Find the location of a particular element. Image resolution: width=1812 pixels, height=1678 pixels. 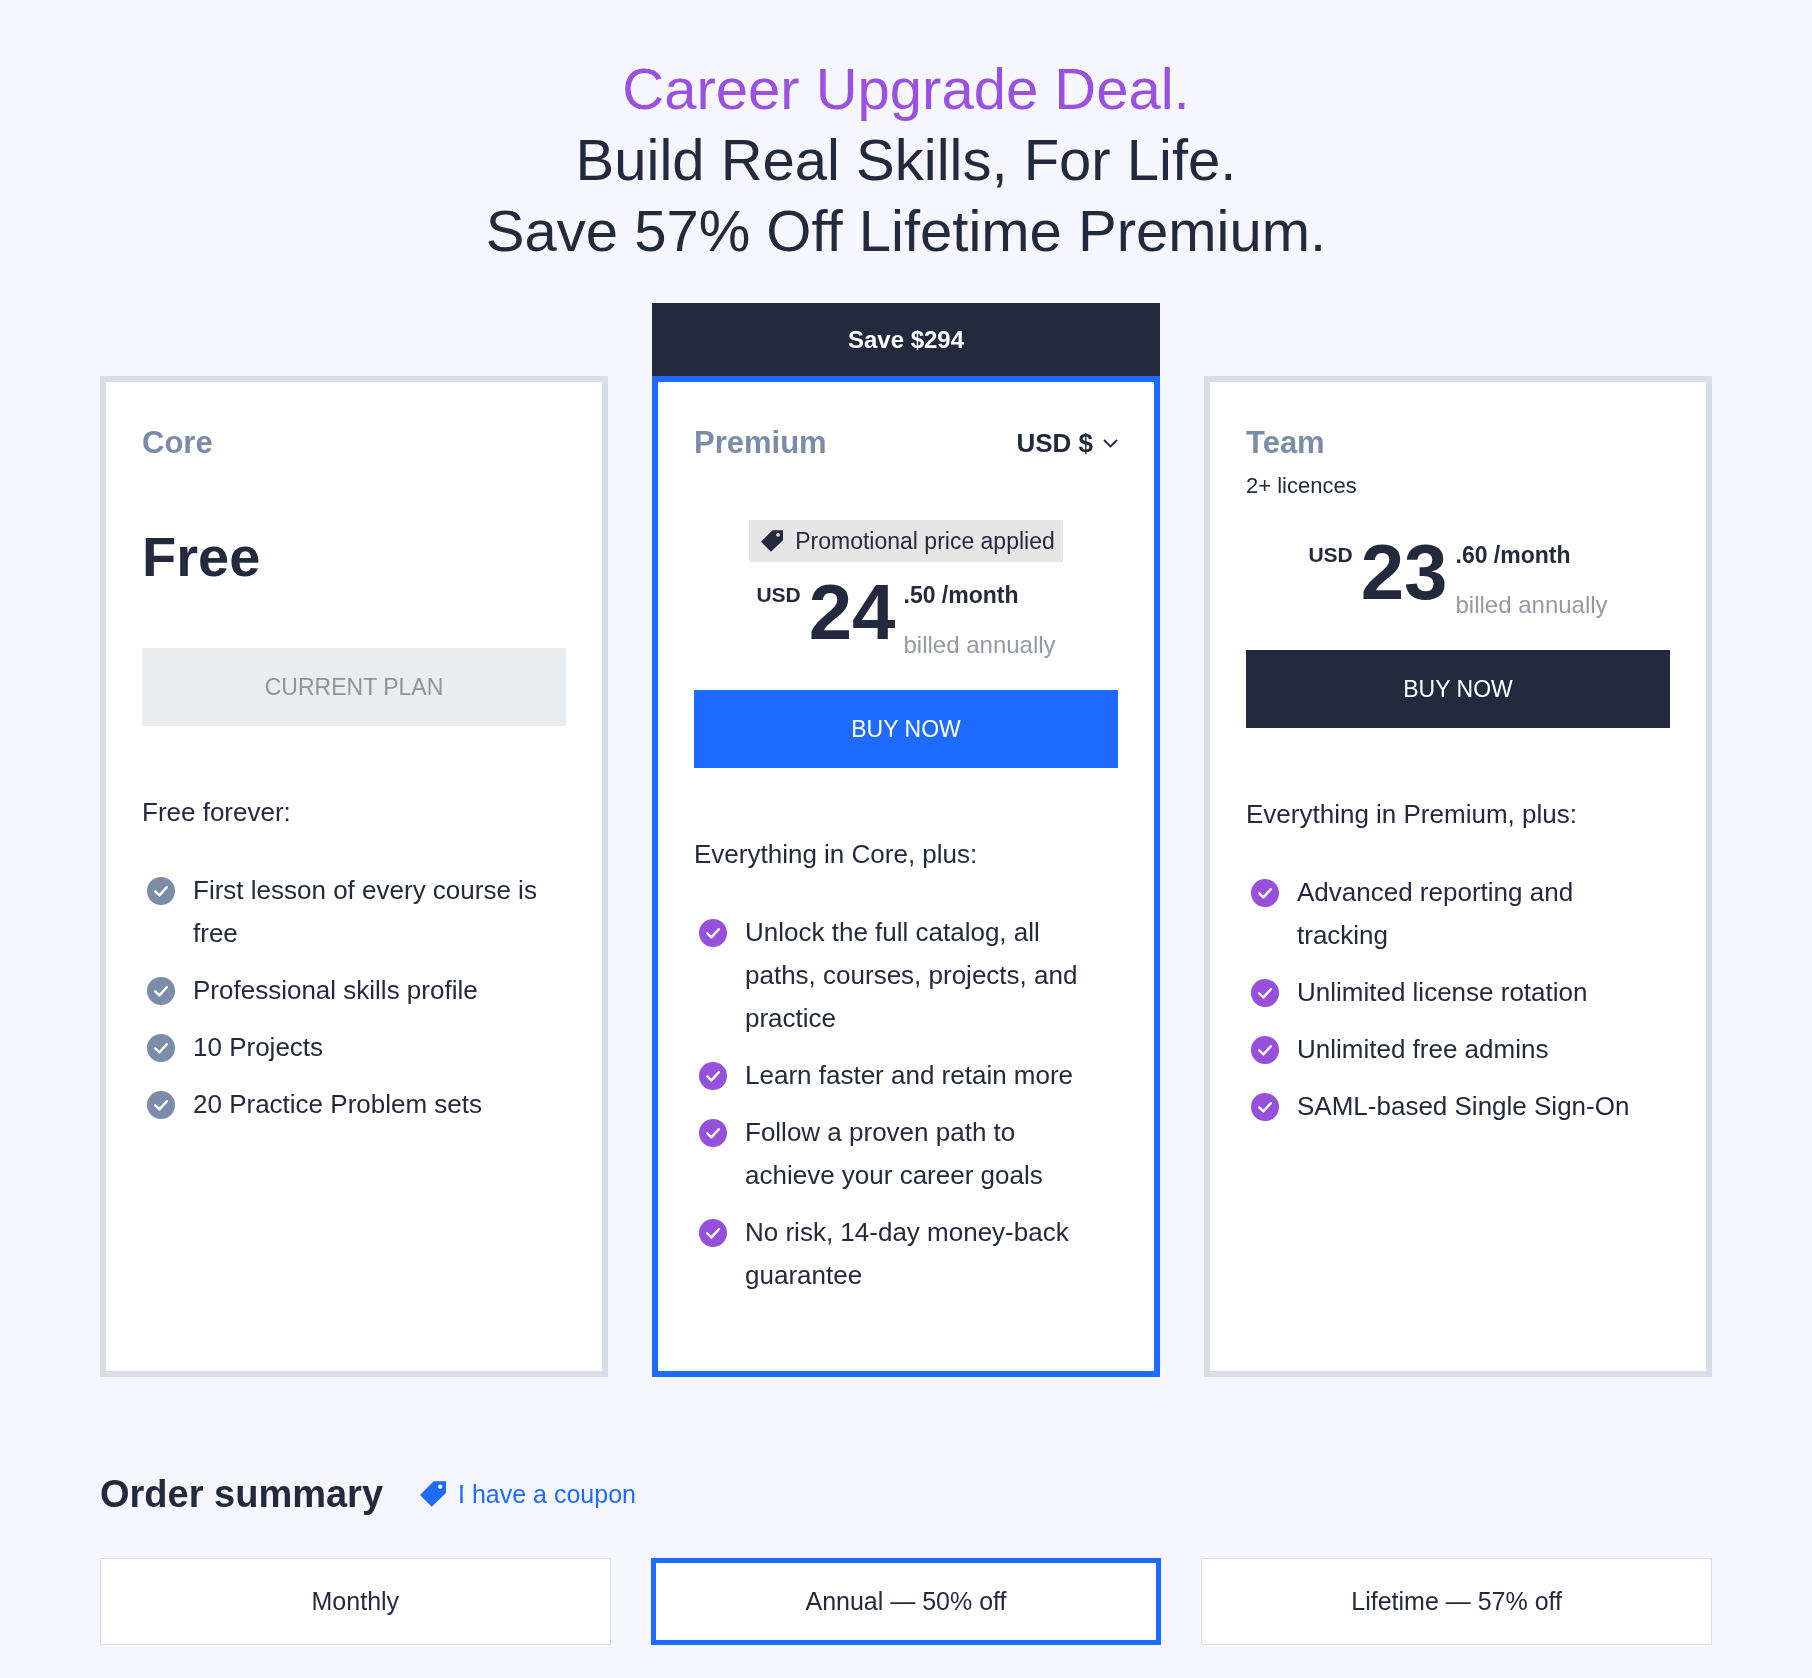

feature-text: Unlimited license rotation is located at coordinates (1442, 992).